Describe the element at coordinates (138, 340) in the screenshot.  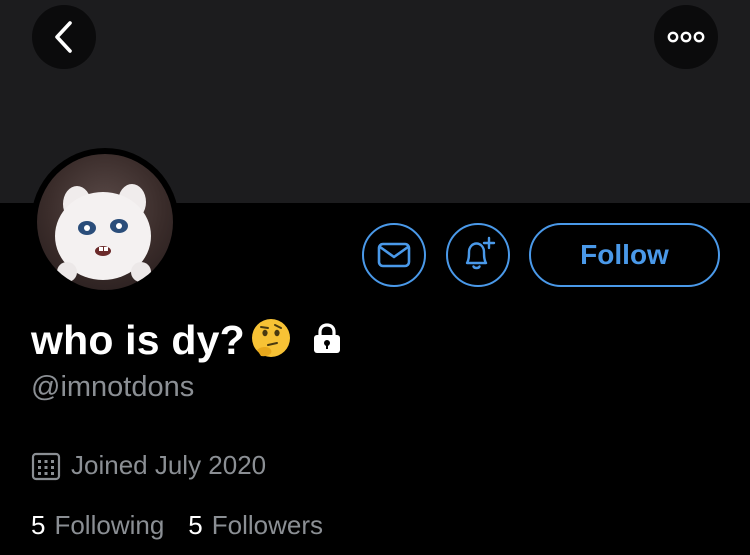
I see `display-name: who is dy?` at that location.